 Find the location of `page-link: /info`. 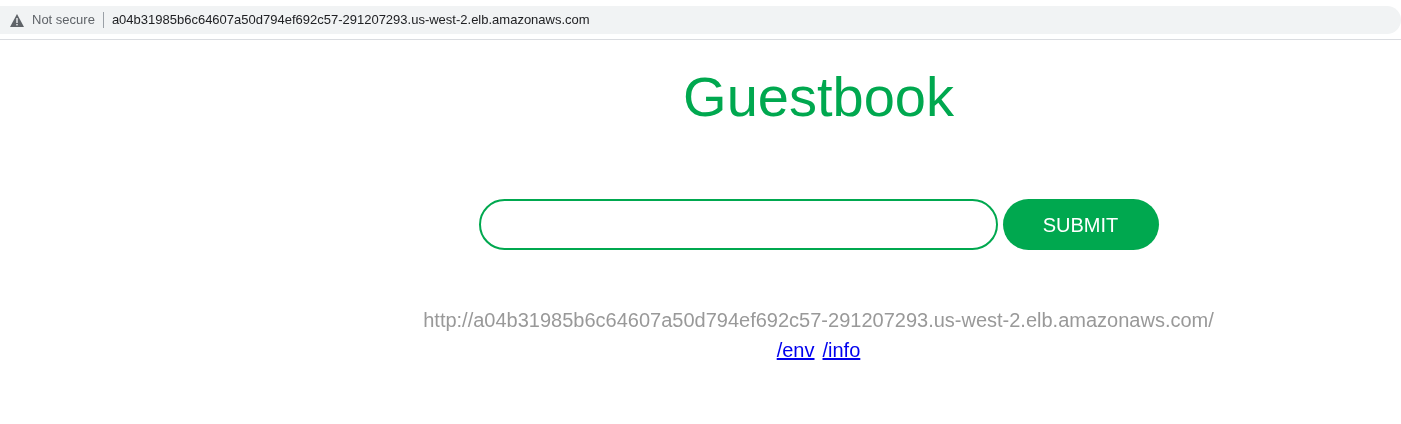

page-link: /info is located at coordinates (841, 350).